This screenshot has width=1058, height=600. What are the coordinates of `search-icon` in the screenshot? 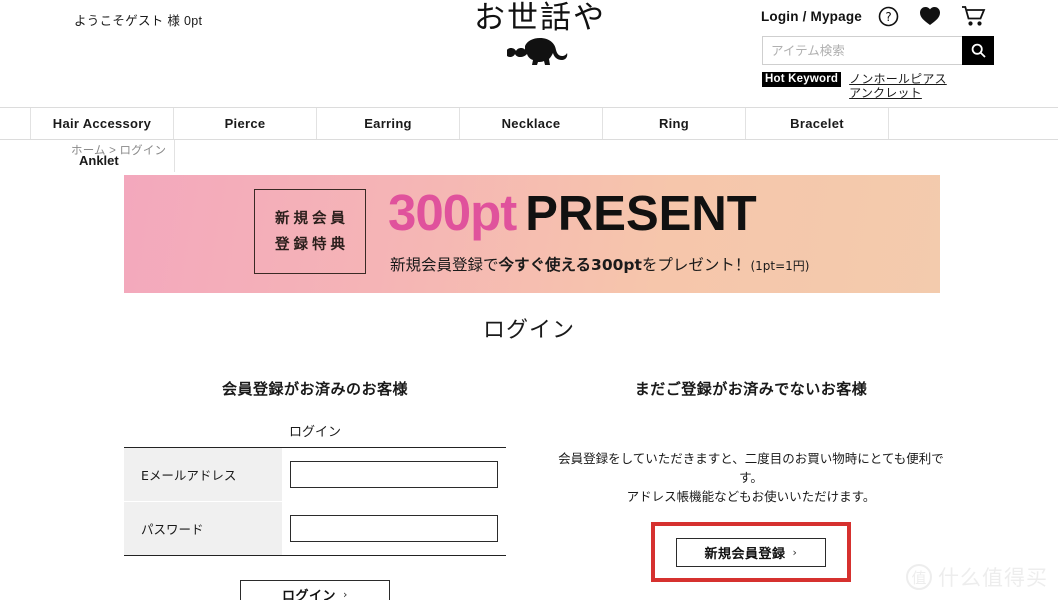 It's located at (978, 50).